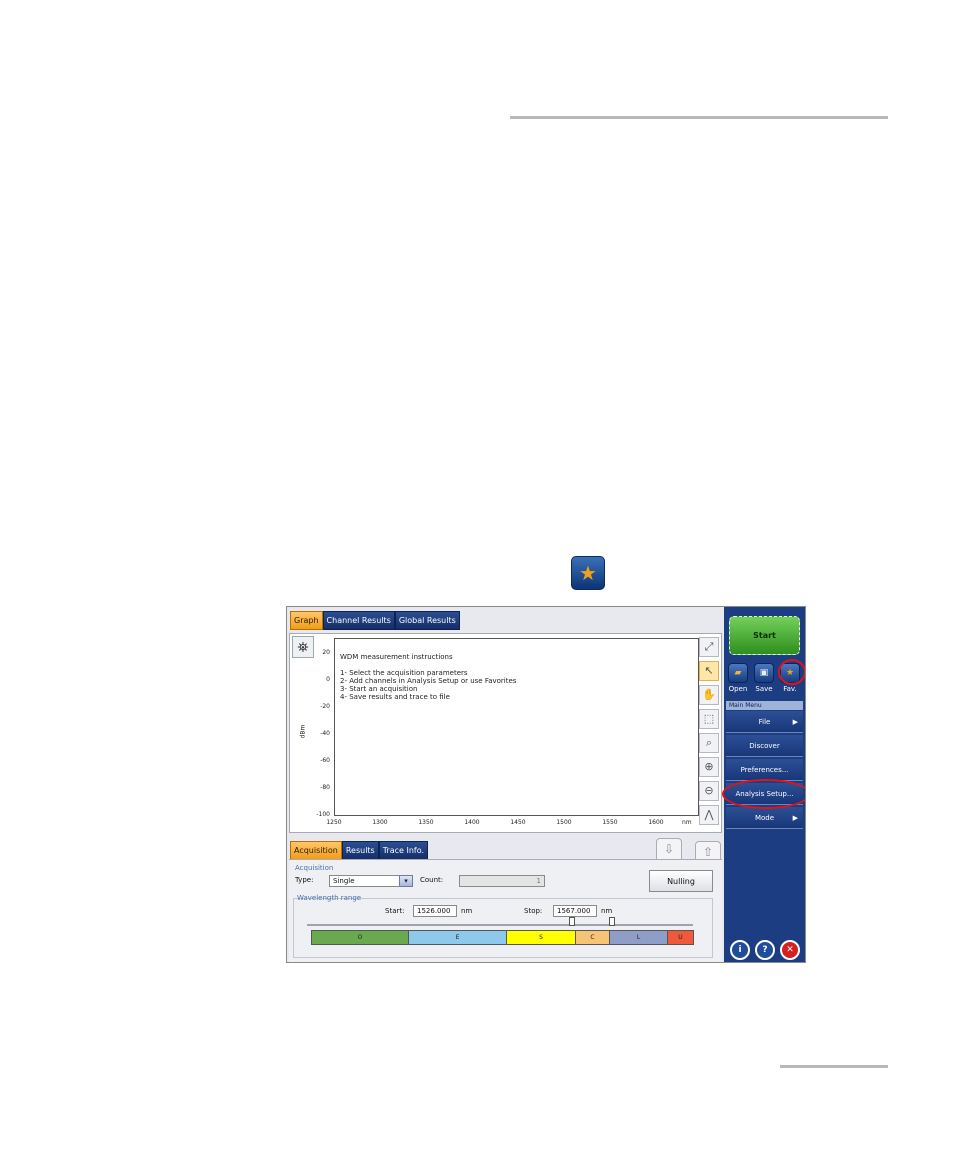 The height and width of the screenshot is (1158, 954). Describe the element at coordinates (323, 814) in the screenshot. I see `y-tick: -100` at that location.